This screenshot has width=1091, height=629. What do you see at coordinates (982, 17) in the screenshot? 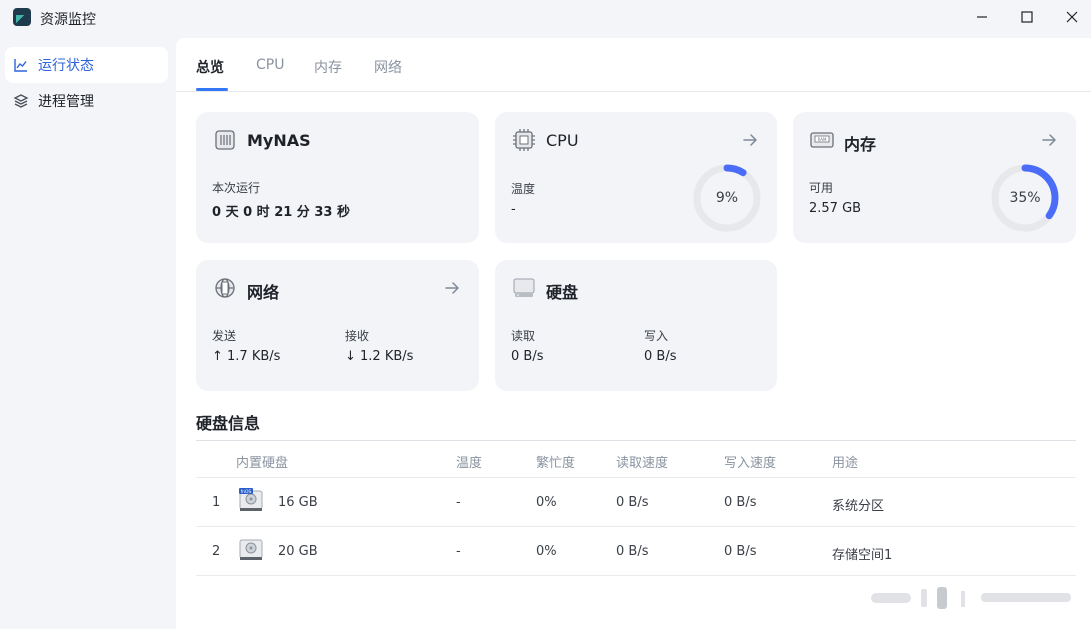
I see `minimize-button` at bounding box center [982, 17].